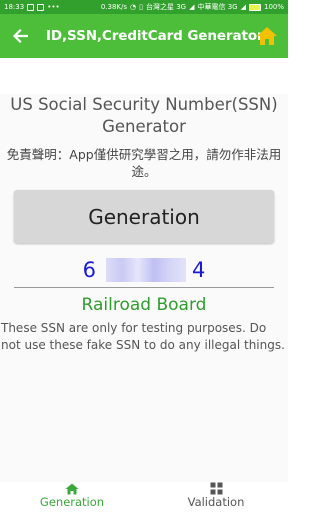 The image size is (320, 512). What do you see at coordinates (133, 7) in the screenshot?
I see `wifi-icon: ◔` at bounding box center [133, 7].